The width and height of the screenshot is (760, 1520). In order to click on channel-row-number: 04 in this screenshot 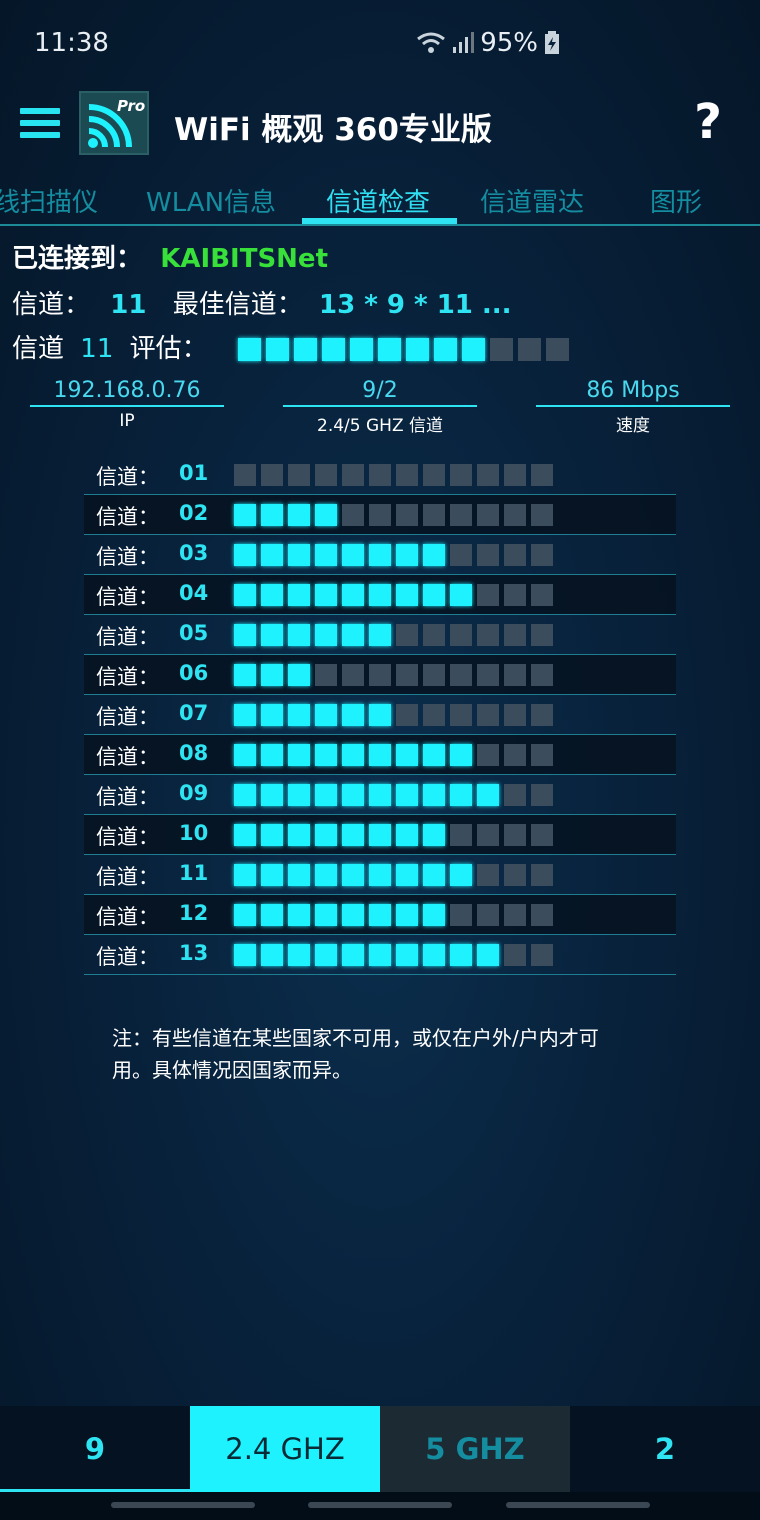, I will do `click(194, 593)`.